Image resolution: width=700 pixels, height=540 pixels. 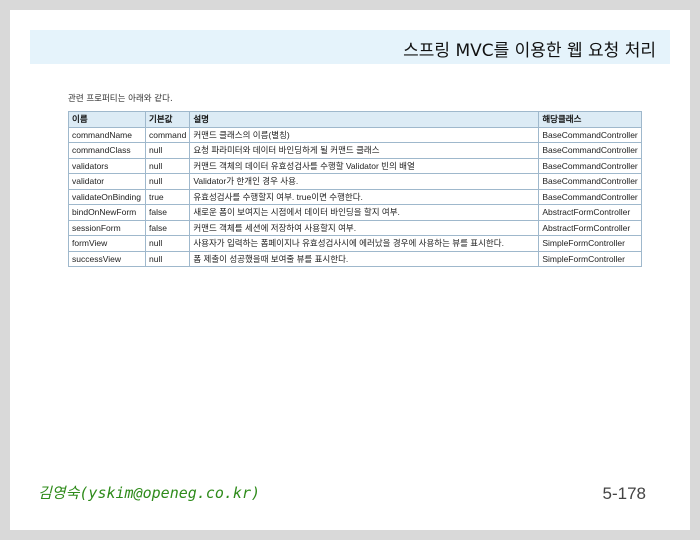 I want to click on cell-description: 커맨드 클래스의 이름(별칭), so click(x=364, y=134).